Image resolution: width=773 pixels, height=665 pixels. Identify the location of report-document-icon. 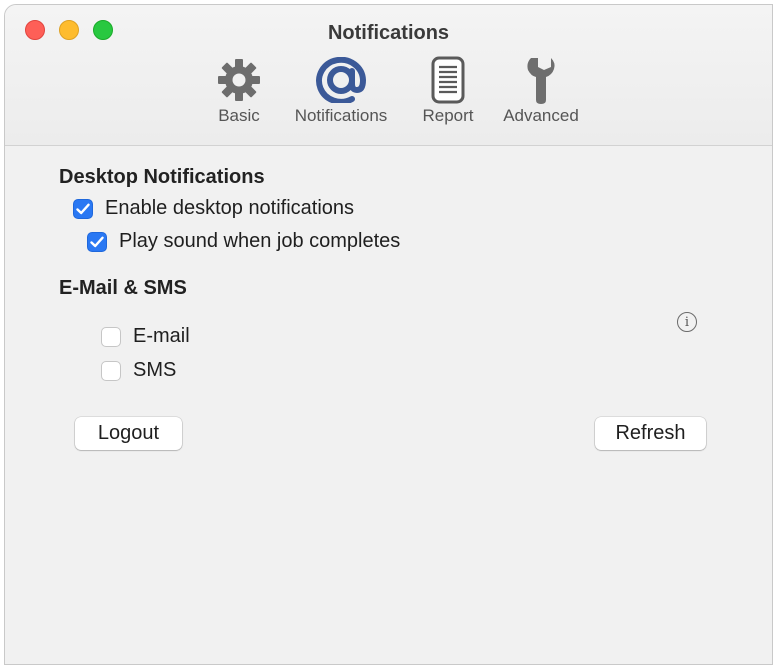
(448, 80).